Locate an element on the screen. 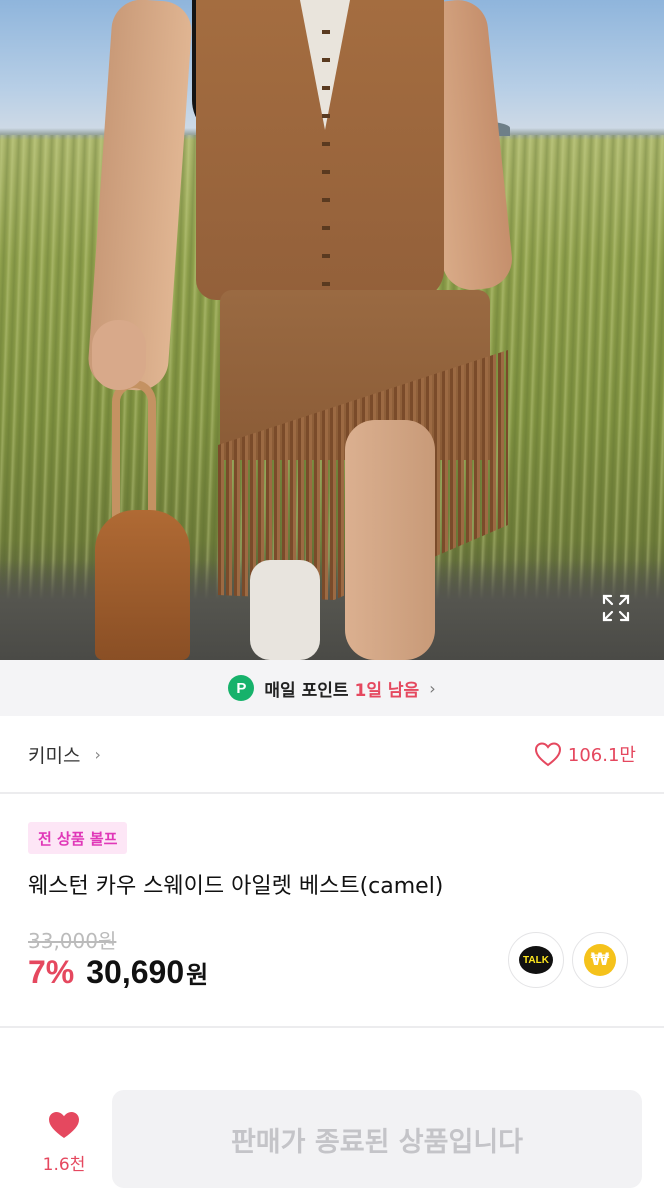 Image resolution: width=664 pixels, height=1200 pixels. payment-button: ₩ is located at coordinates (600, 960).